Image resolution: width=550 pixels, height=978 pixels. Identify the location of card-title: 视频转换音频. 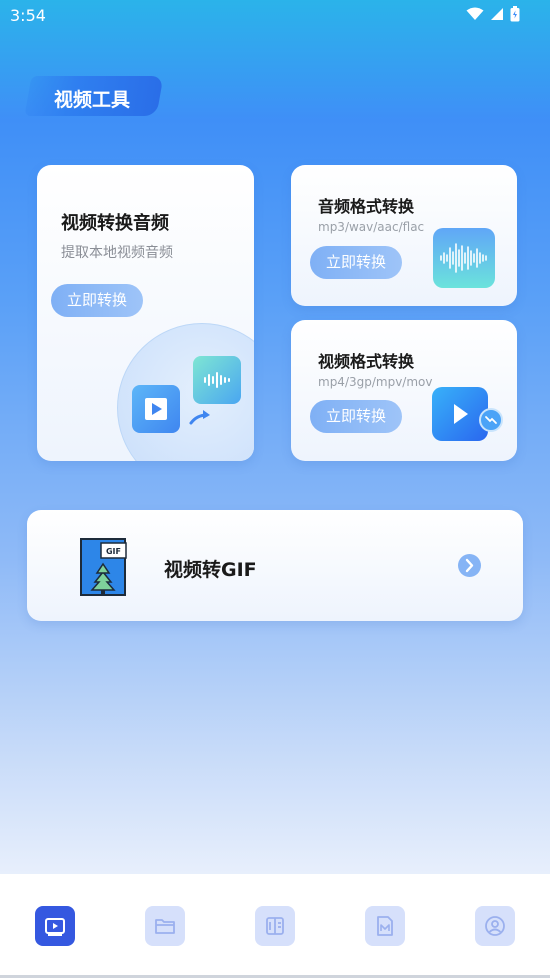
(115, 223).